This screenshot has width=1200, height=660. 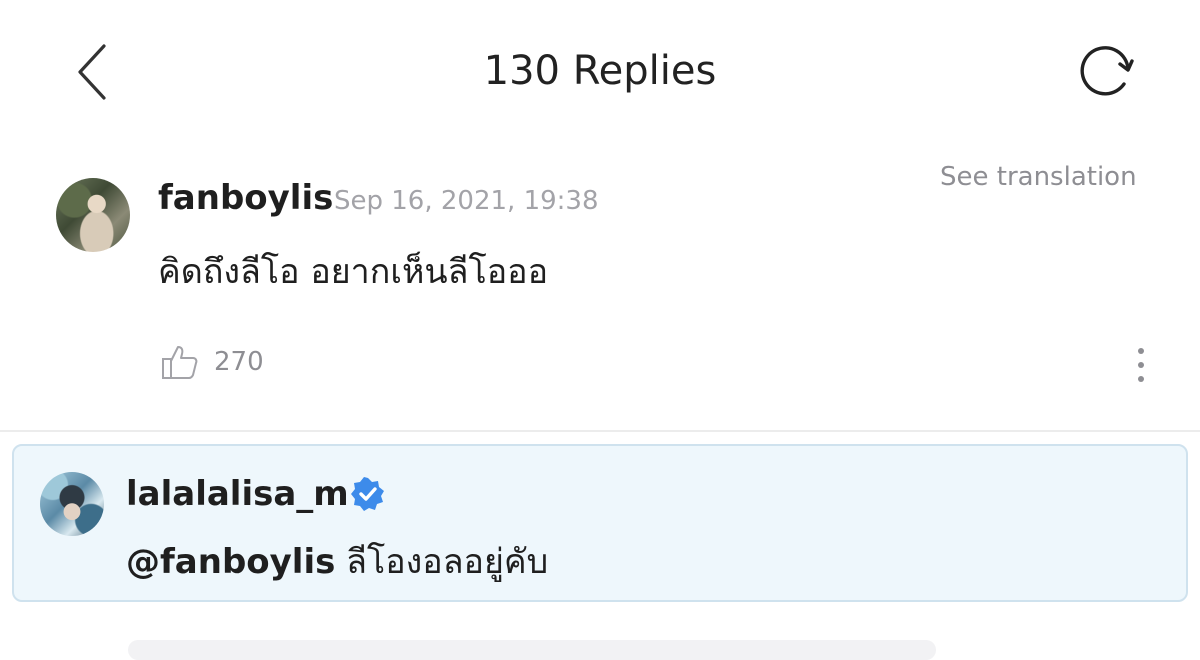 I want to click on page-title: 130 Replies, so click(x=600, y=71).